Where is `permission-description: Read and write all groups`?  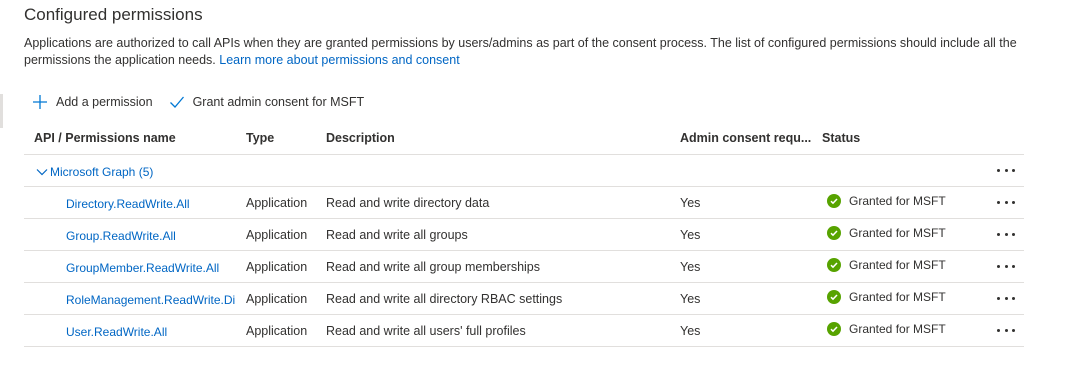 permission-description: Read and write all groups is located at coordinates (397, 235).